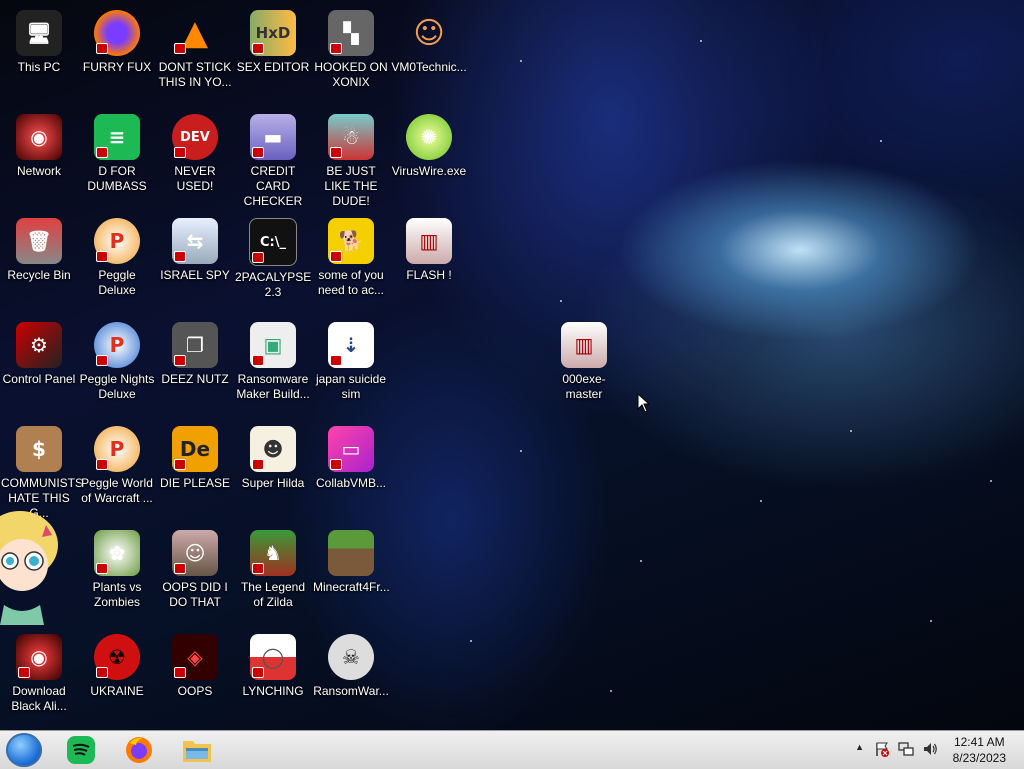 The image size is (1024, 769). What do you see at coordinates (584, 345) in the screenshot?
I see `winrar-archive-icon: ▥` at bounding box center [584, 345].